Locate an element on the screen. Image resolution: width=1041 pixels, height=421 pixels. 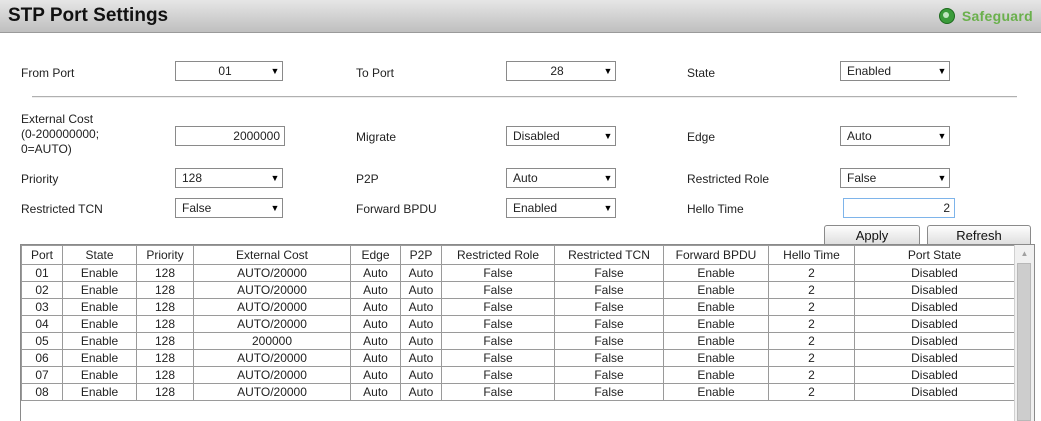
from-port-value: 01 is located at coordinates (225, 71).